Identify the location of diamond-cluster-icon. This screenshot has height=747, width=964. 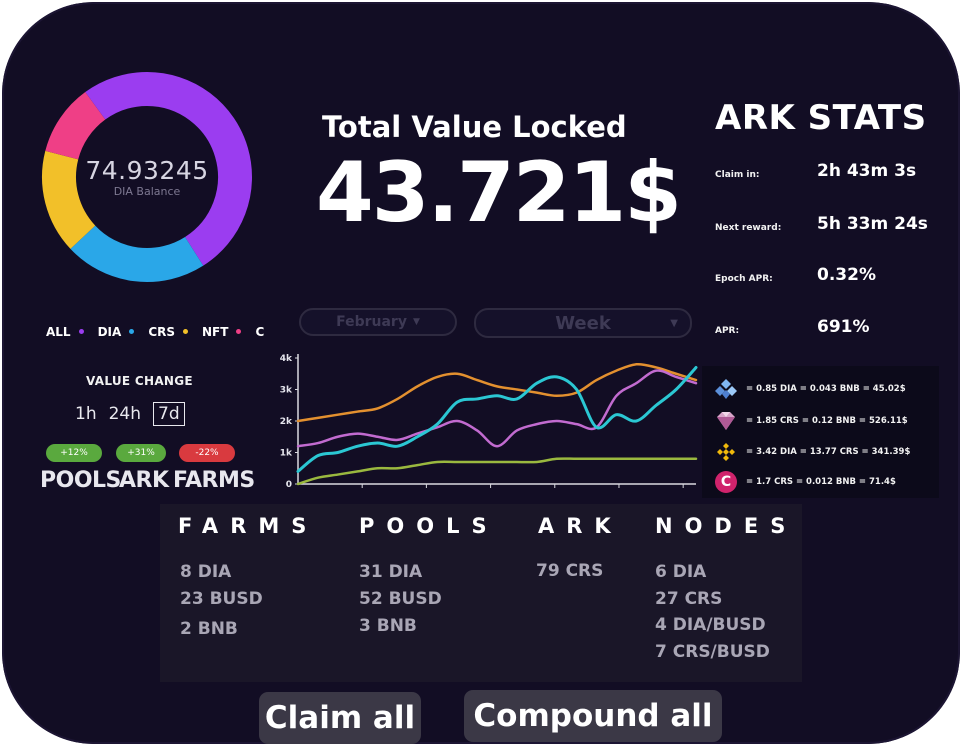
(726, 389).